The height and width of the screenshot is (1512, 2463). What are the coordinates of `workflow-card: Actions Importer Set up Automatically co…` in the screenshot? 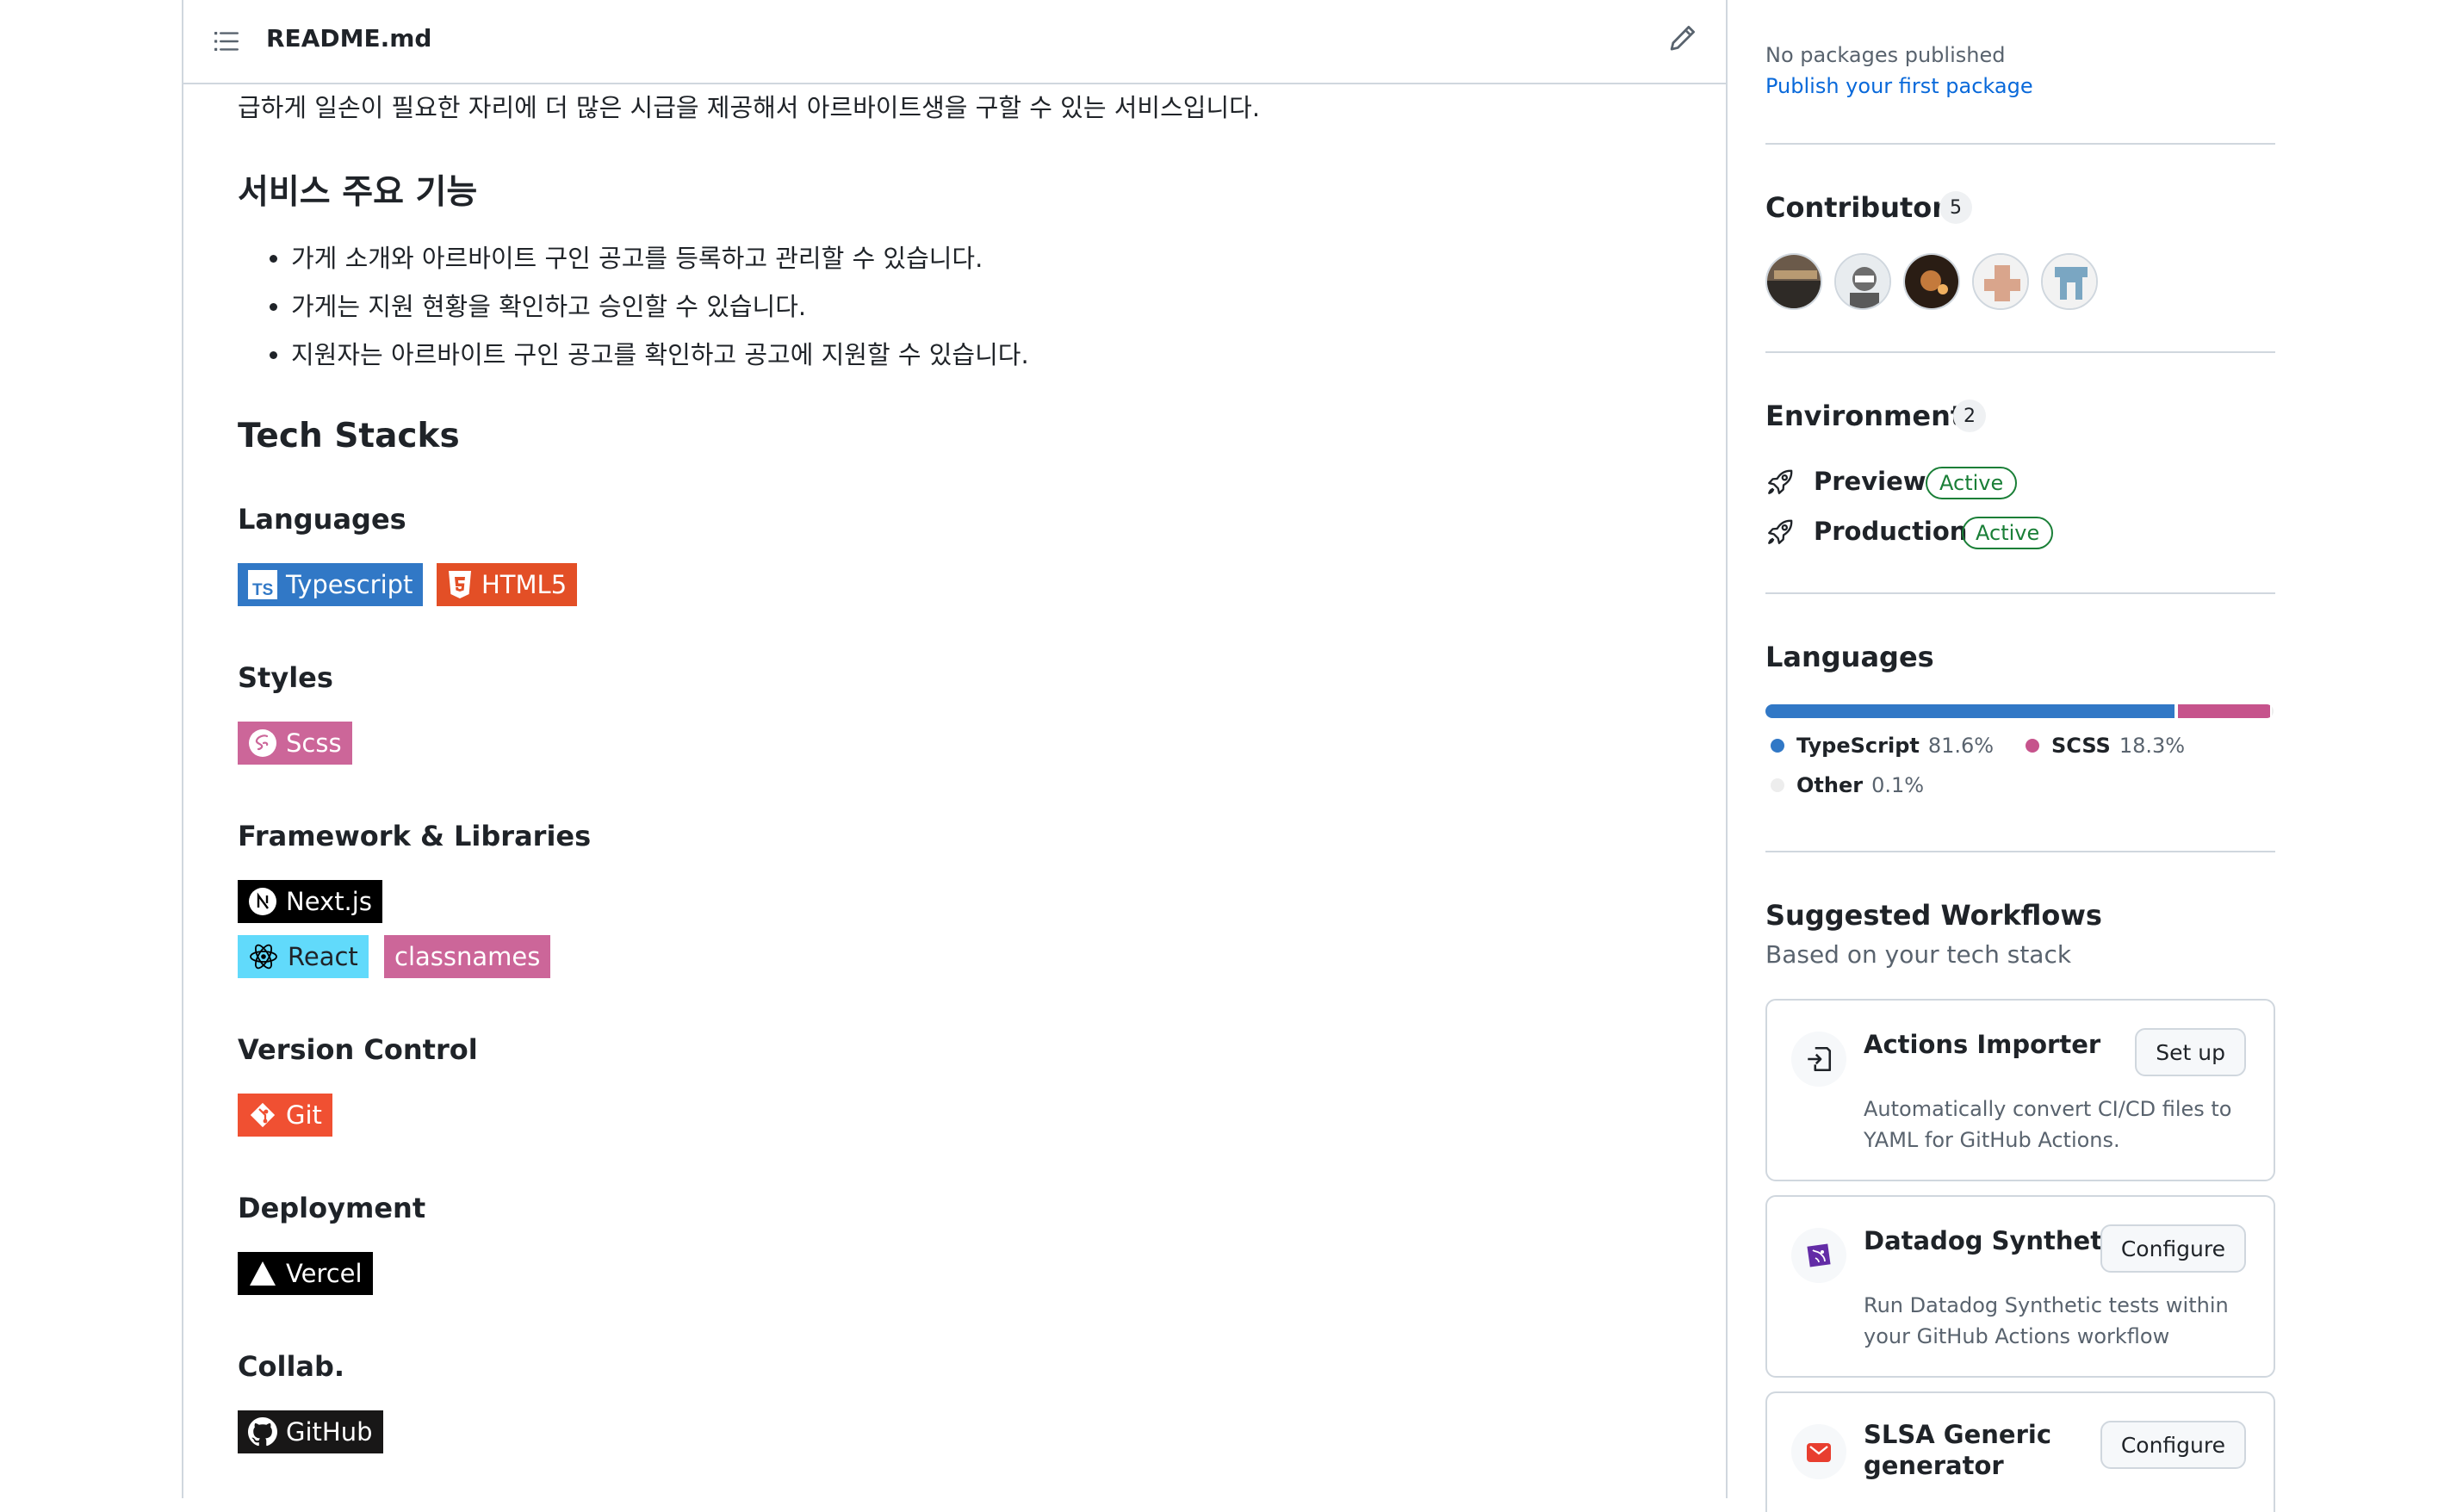 It's located at (2020, 1090).